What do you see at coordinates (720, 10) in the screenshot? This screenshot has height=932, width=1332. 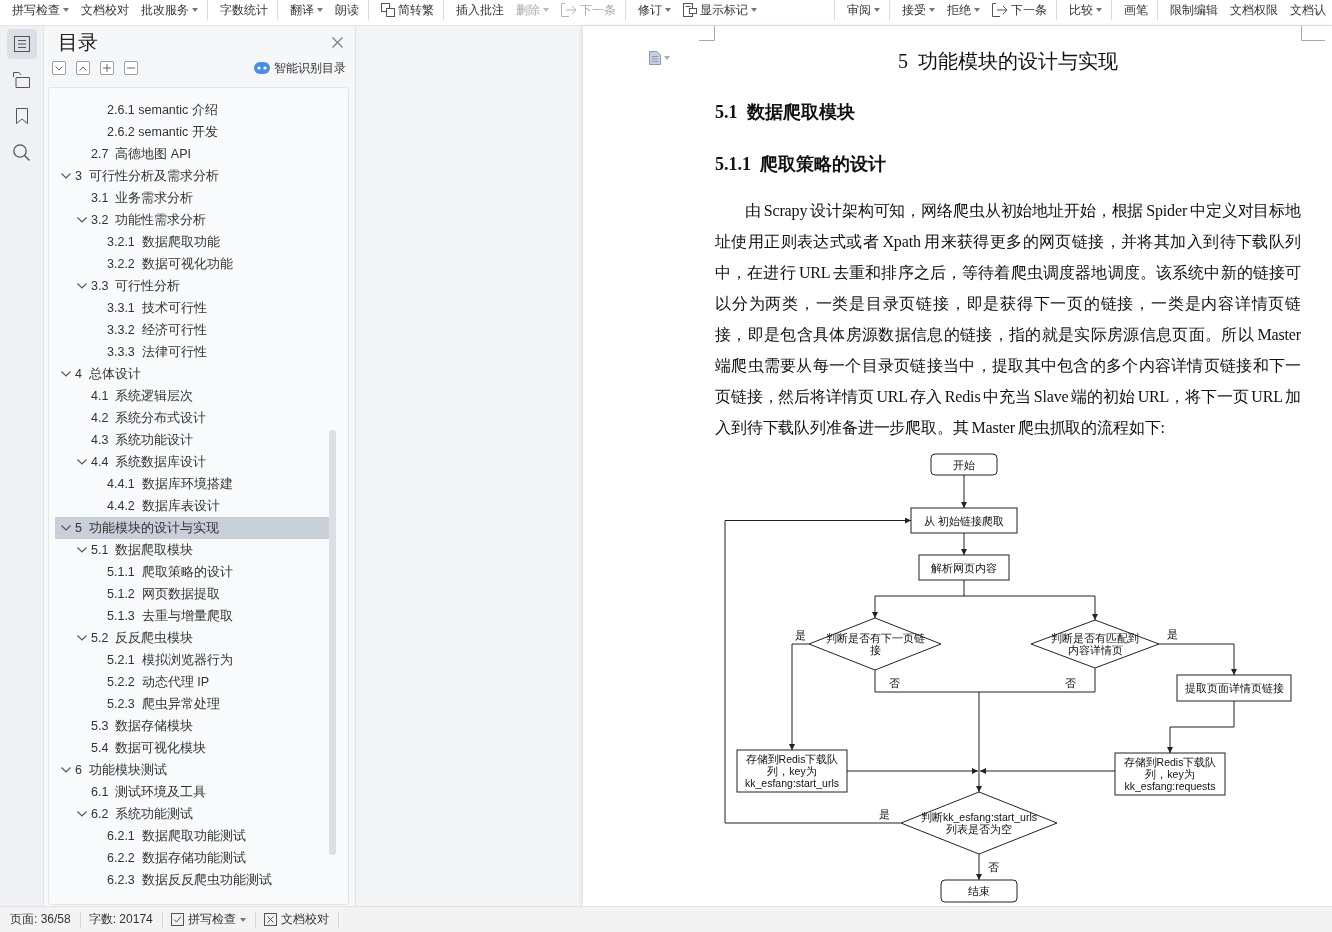 I see `toolbar-button: 显示标记` at bounding box center [720, 10].